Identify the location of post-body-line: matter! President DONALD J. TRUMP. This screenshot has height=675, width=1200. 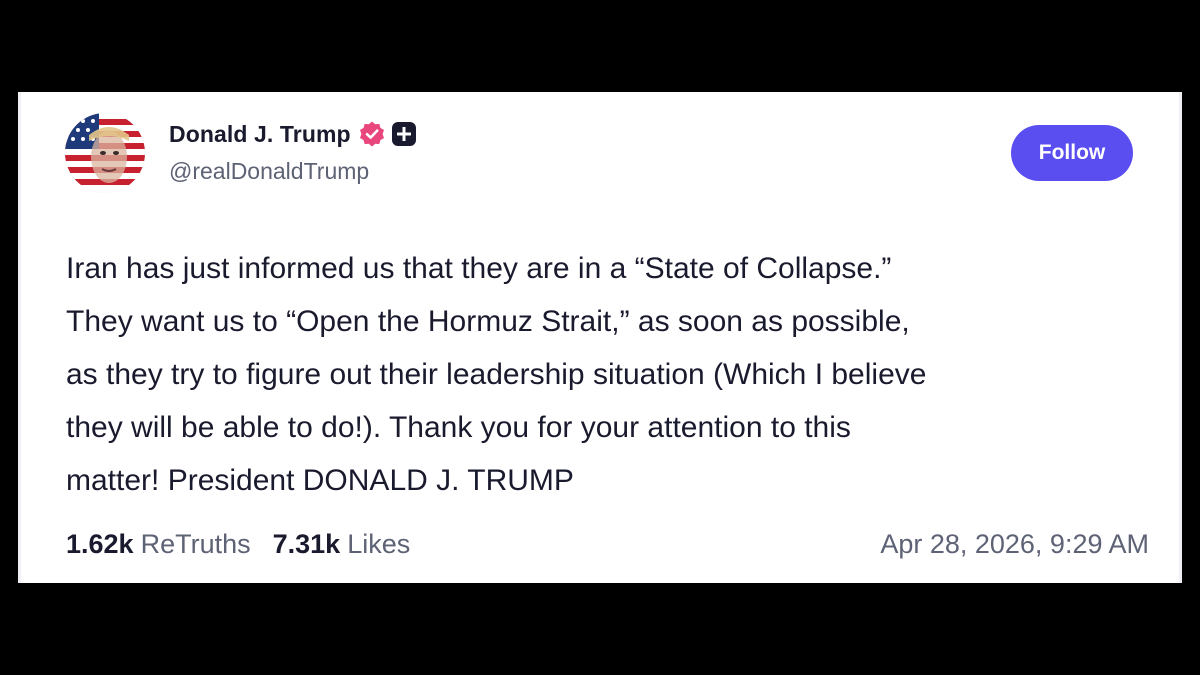
(320, 480).